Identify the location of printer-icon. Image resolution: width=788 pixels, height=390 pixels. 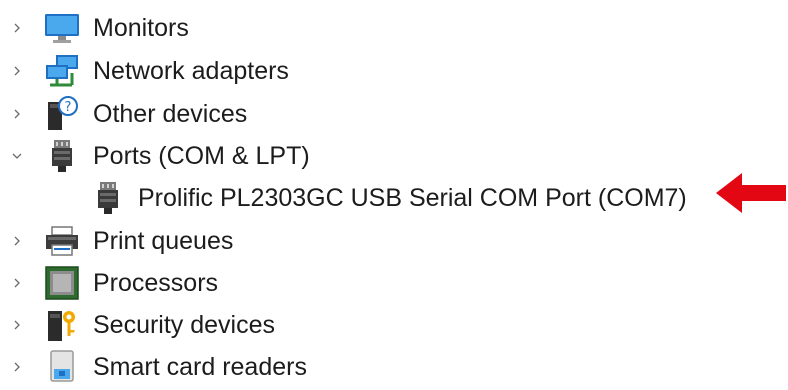
(62, 241).